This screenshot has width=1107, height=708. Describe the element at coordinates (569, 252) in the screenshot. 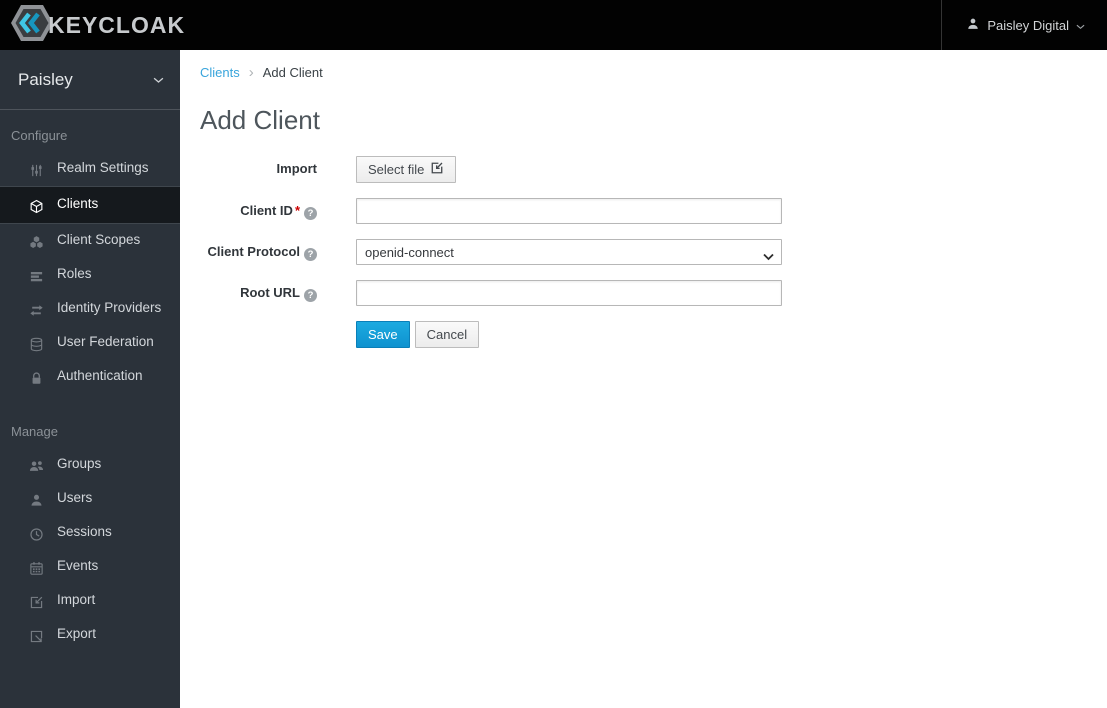

I see `client-protocol-select: openid-connect` at that location.